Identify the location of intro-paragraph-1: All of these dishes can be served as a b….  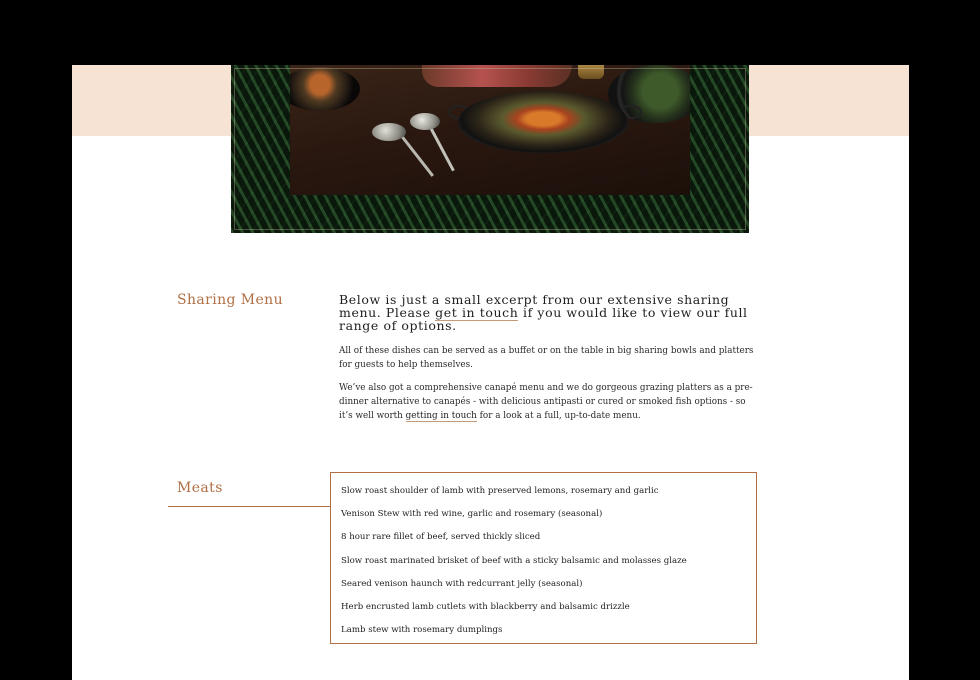
(546, 358).